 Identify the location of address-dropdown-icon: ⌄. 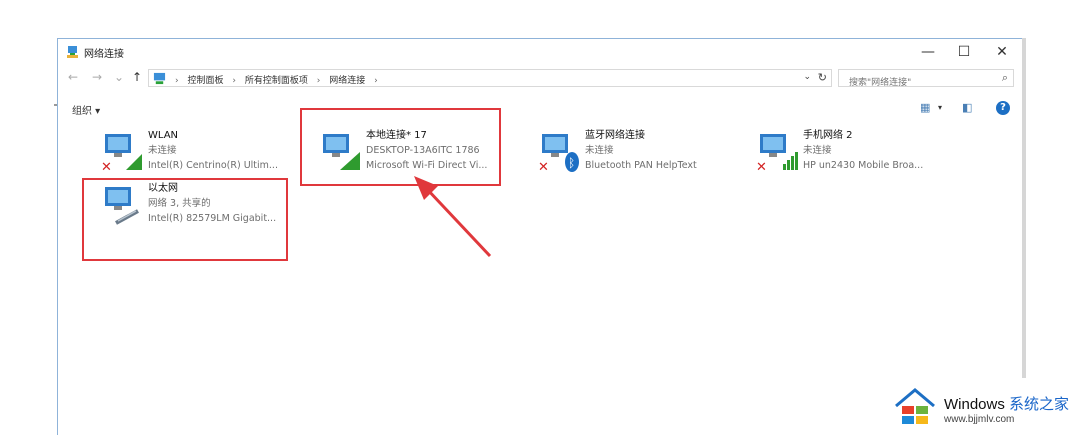
(807, 77).